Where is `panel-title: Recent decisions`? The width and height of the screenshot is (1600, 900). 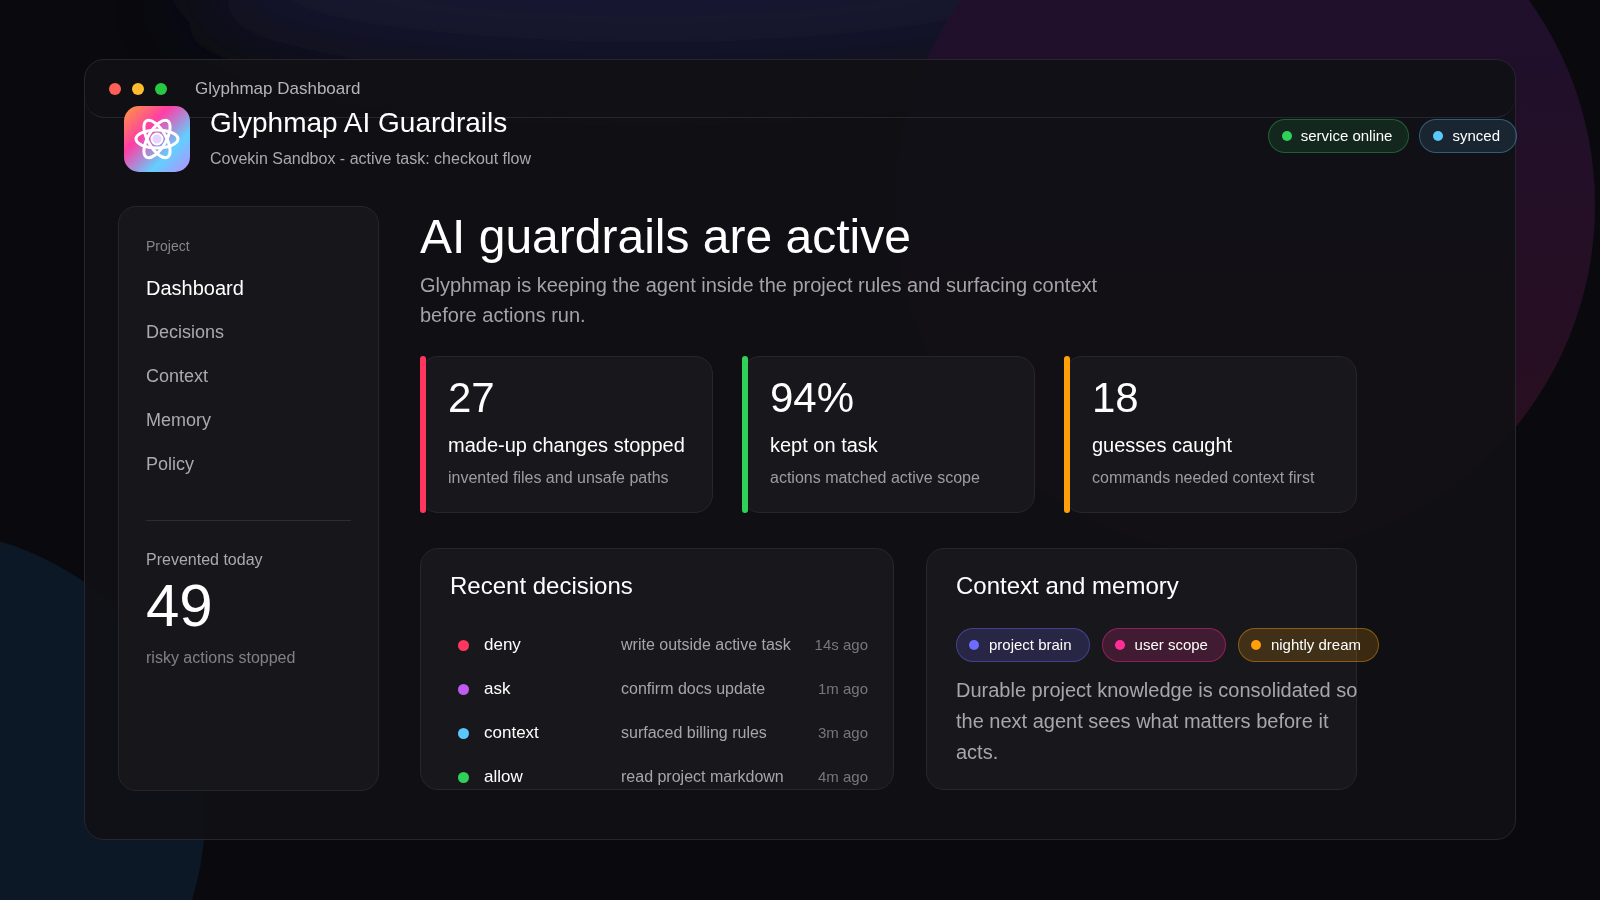 panel-title: Recent decisions is located at coordinates (541, 586).